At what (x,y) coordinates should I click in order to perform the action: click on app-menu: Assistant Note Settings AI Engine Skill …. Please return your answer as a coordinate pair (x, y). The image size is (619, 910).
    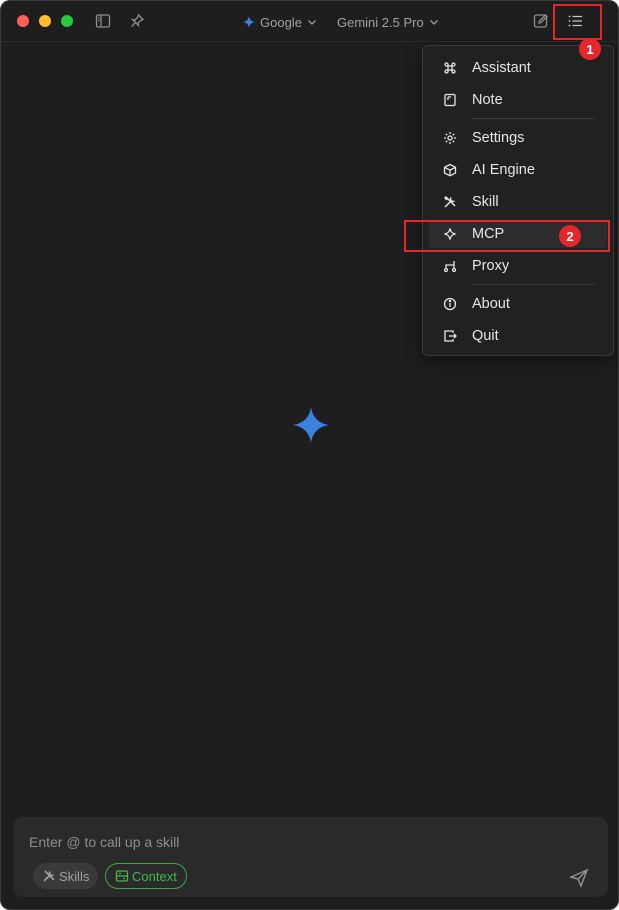
    Looking at the image, I should click on (518, 200).